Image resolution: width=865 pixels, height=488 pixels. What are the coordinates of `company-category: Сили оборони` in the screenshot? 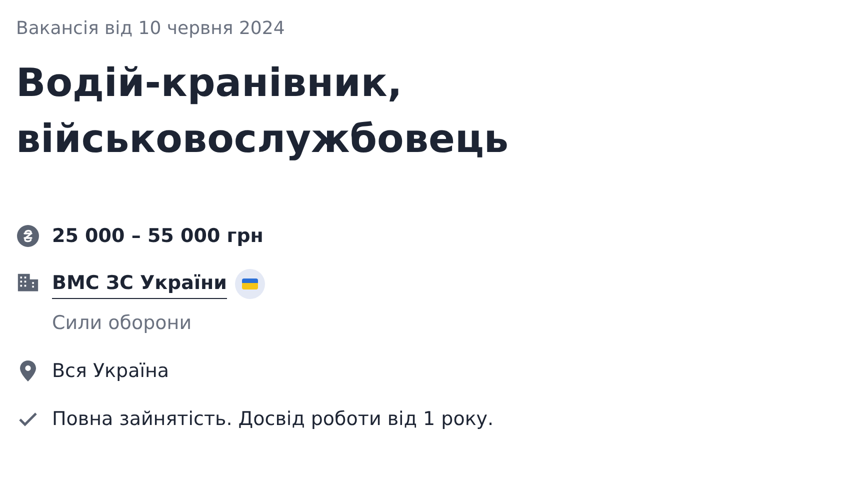 It's located at (122, 323).